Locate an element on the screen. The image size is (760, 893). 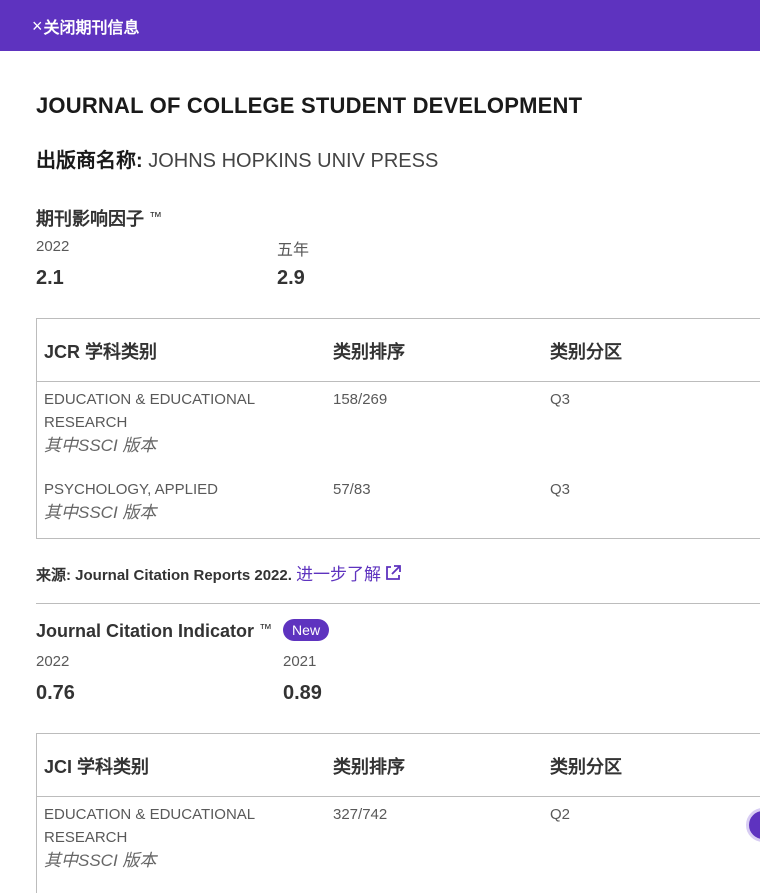
source-text: Journal Citation Reports 2022. is located at coordinates (183, 575).